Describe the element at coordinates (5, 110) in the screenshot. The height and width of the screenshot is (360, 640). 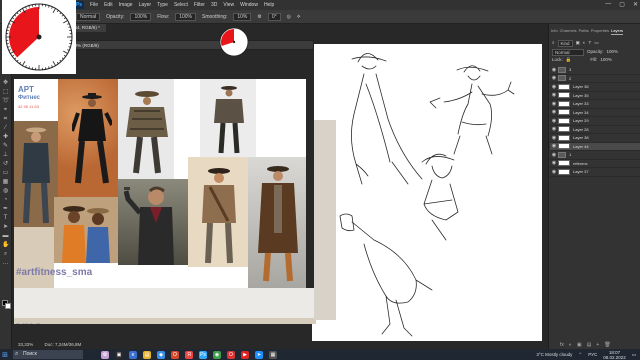
I see `quick-select-tool-icon: ⌖` at that location.